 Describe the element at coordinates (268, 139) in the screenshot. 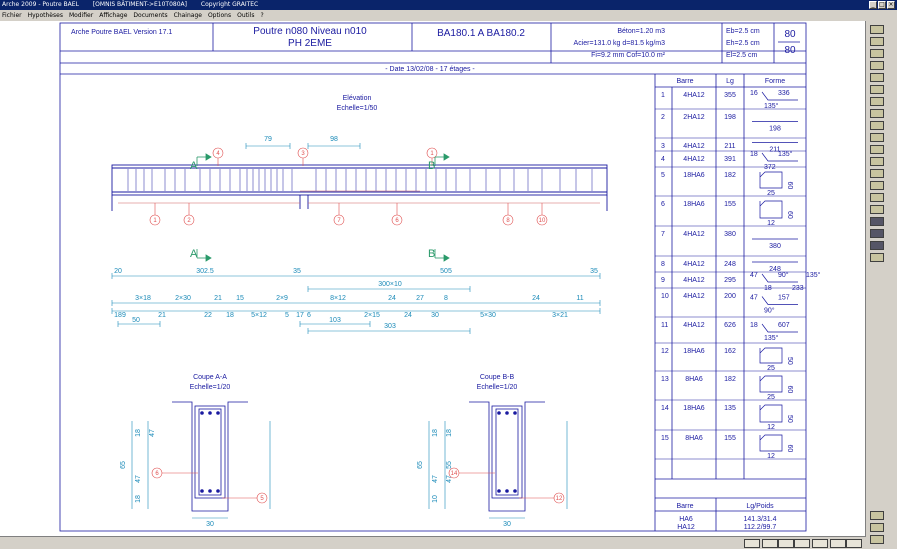

I see `dim-79: 79` at that location.